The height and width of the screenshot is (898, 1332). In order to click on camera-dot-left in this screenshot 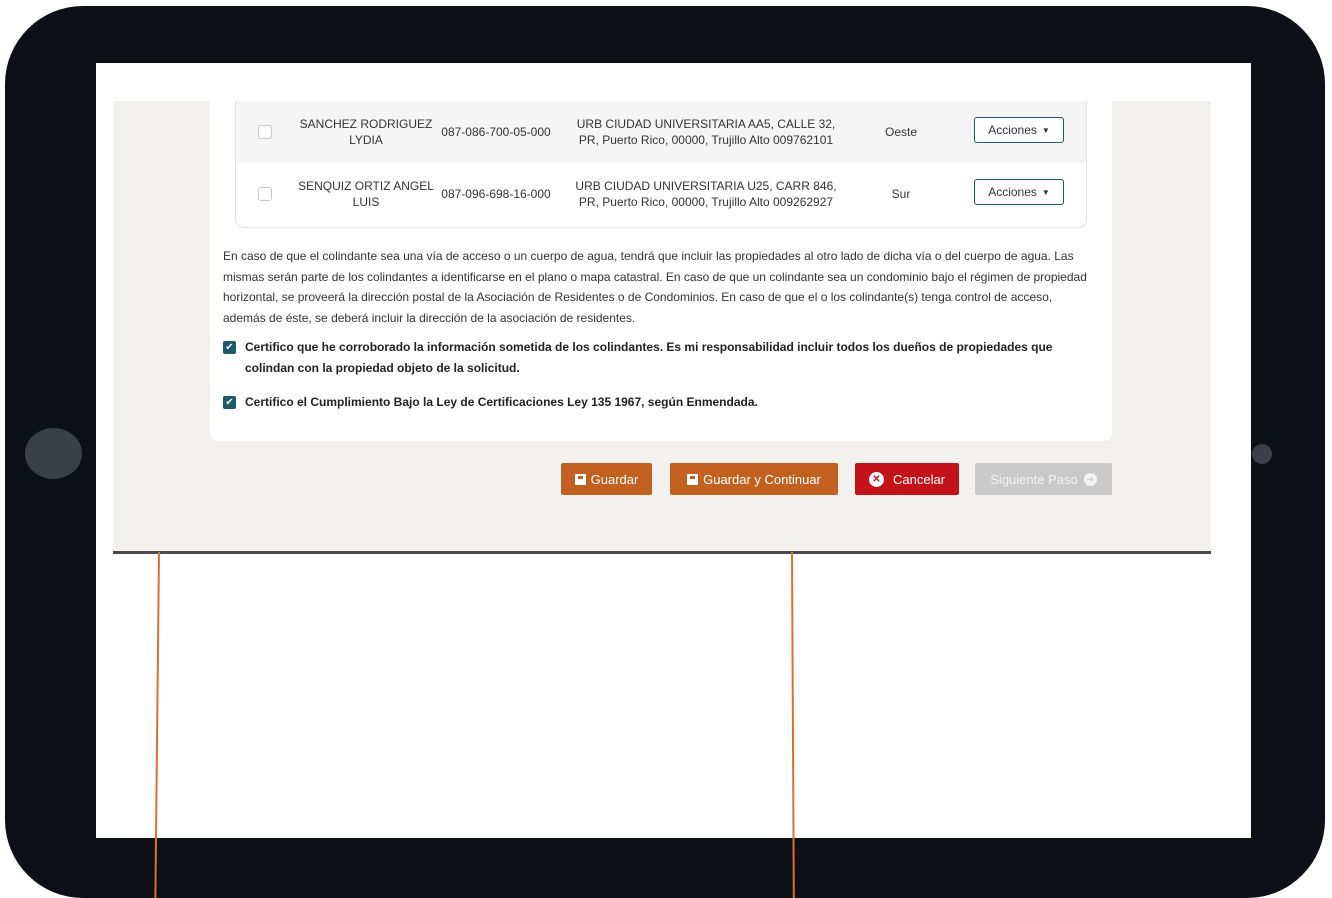, I will do `click(53, 453)`.